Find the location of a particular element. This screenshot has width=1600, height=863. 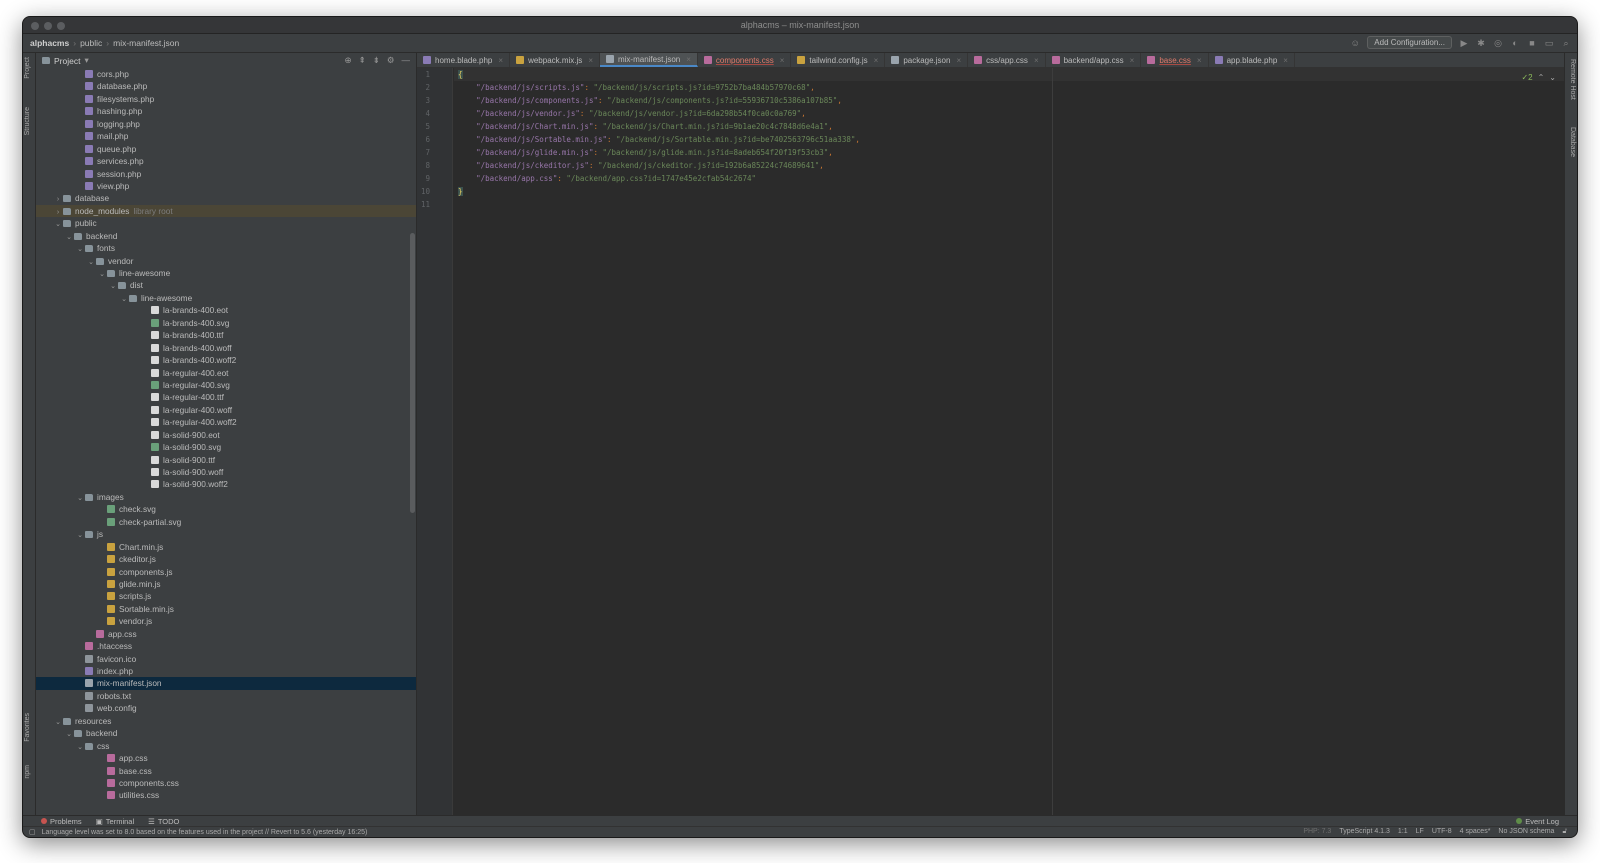

tree-file: components.css is located at coordinates (226, 783).